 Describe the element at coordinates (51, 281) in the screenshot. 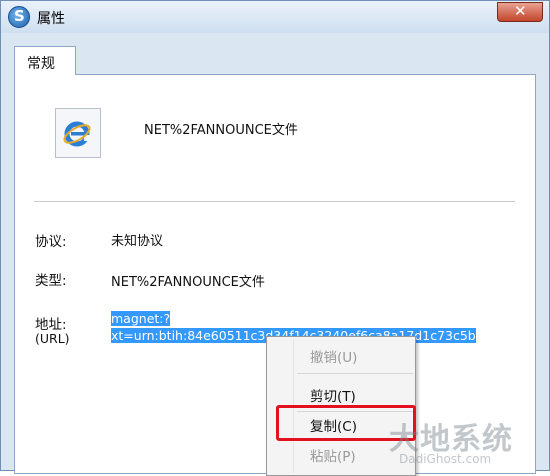

I see `type-label: 类型:` at that location.